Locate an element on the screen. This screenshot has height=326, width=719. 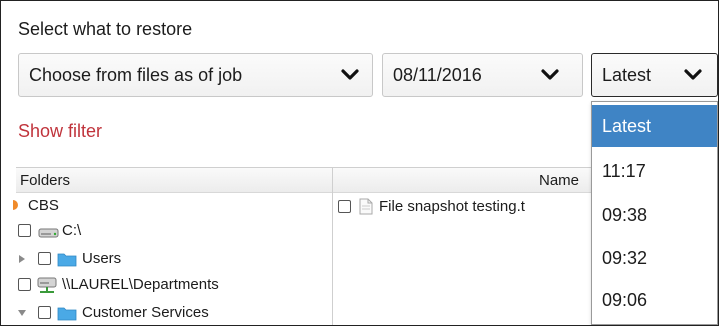
network-drive-icon is located at coordinates (47, 285).